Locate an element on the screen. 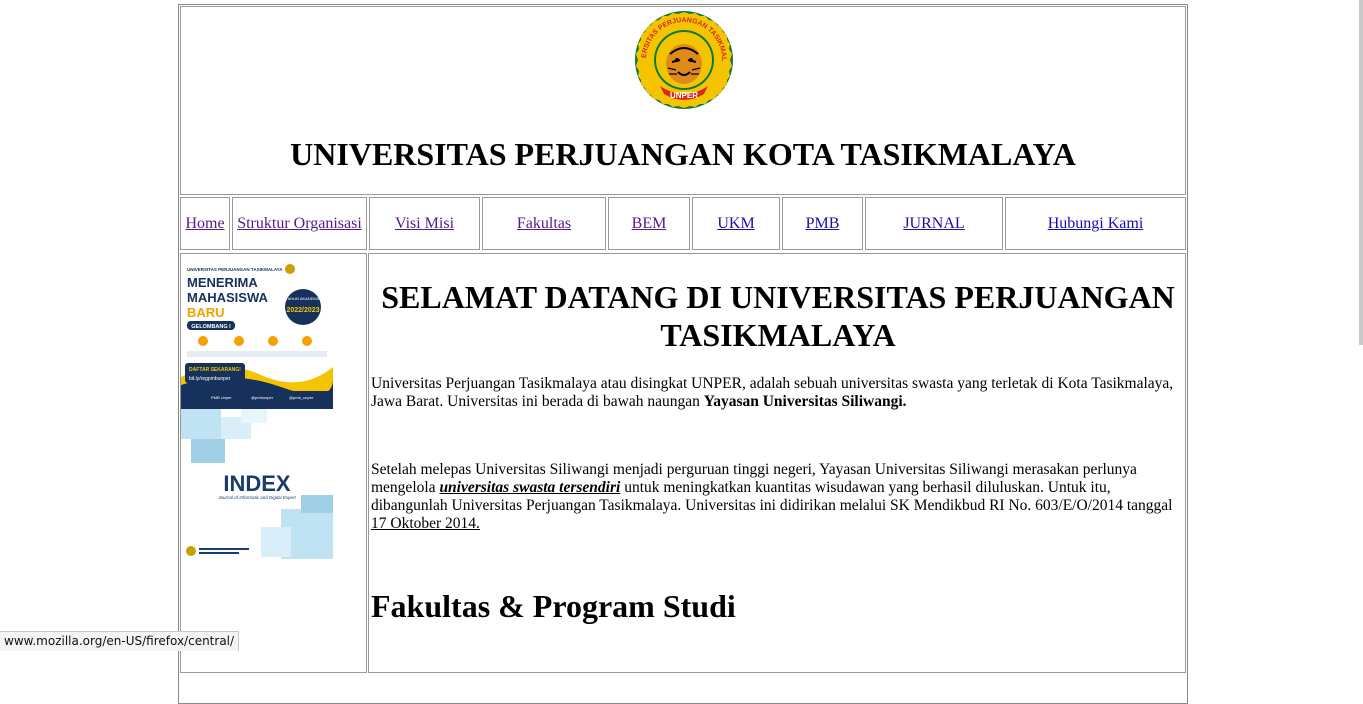 This screenshot has width=1363, height=704. pmb-link: bit.ly/regpmbunper is located at coordinates (210, 379).